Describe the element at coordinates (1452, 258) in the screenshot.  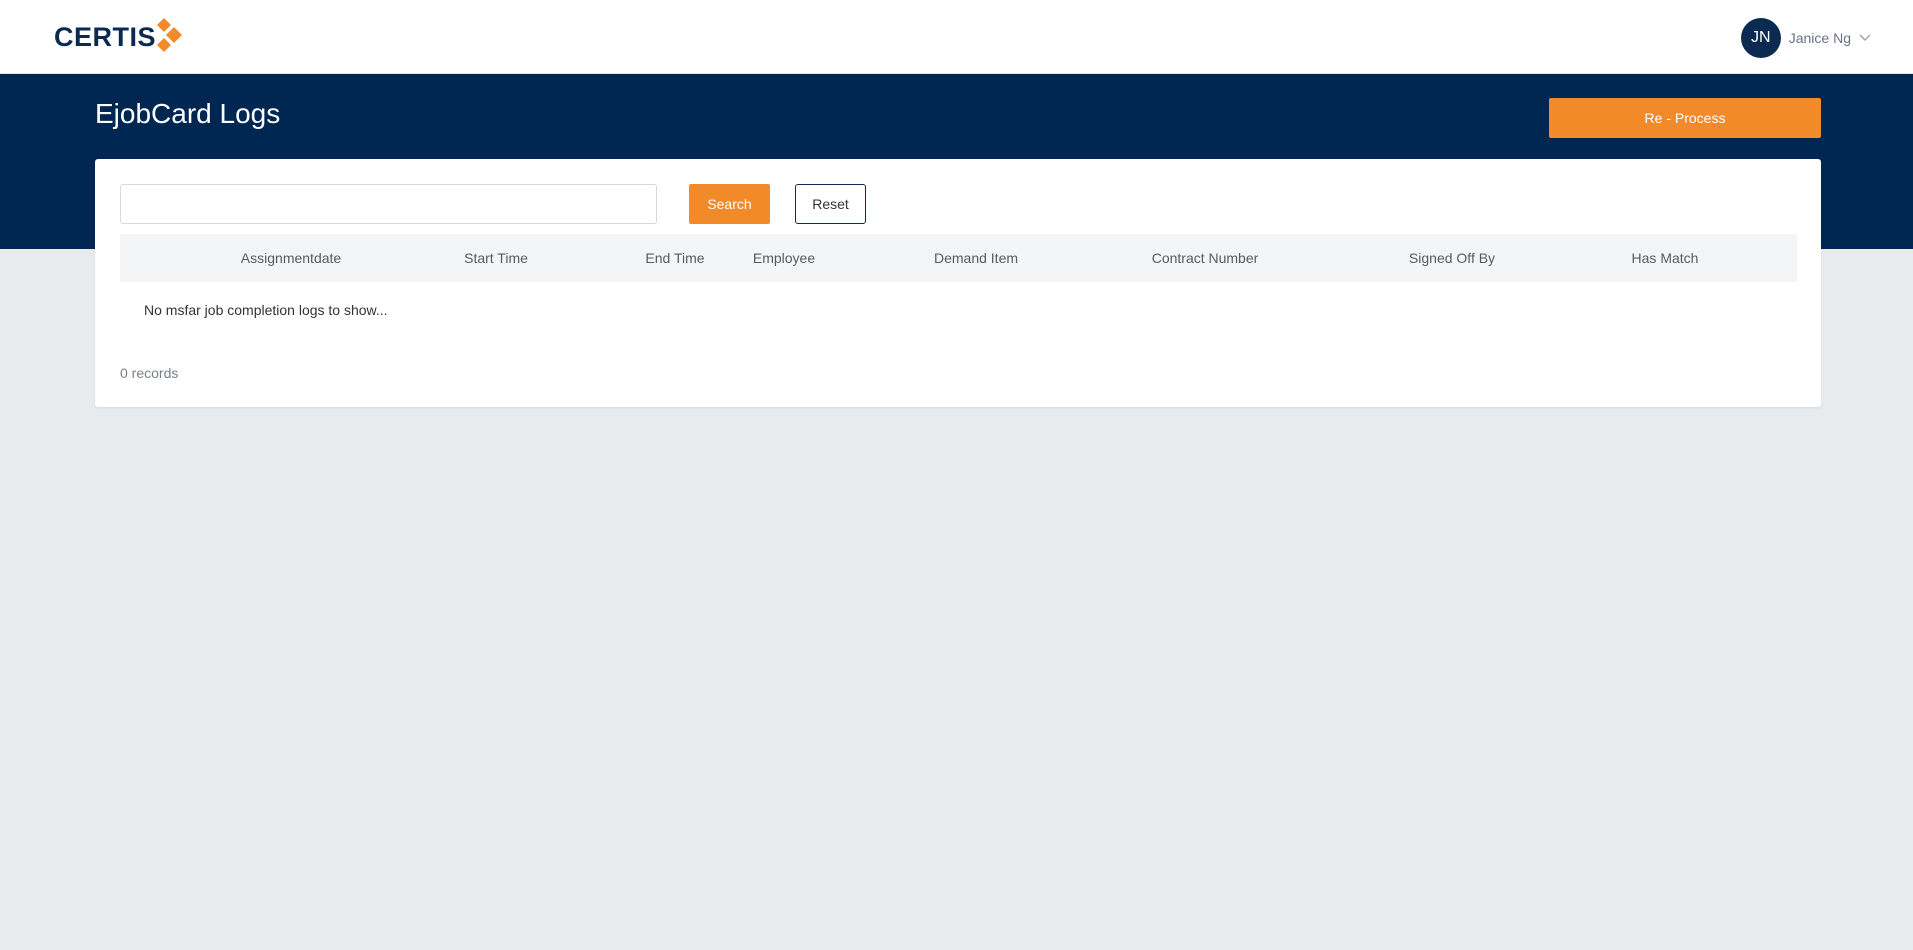
I see `column-header-signed-off-by: Signed Off By` at that location.